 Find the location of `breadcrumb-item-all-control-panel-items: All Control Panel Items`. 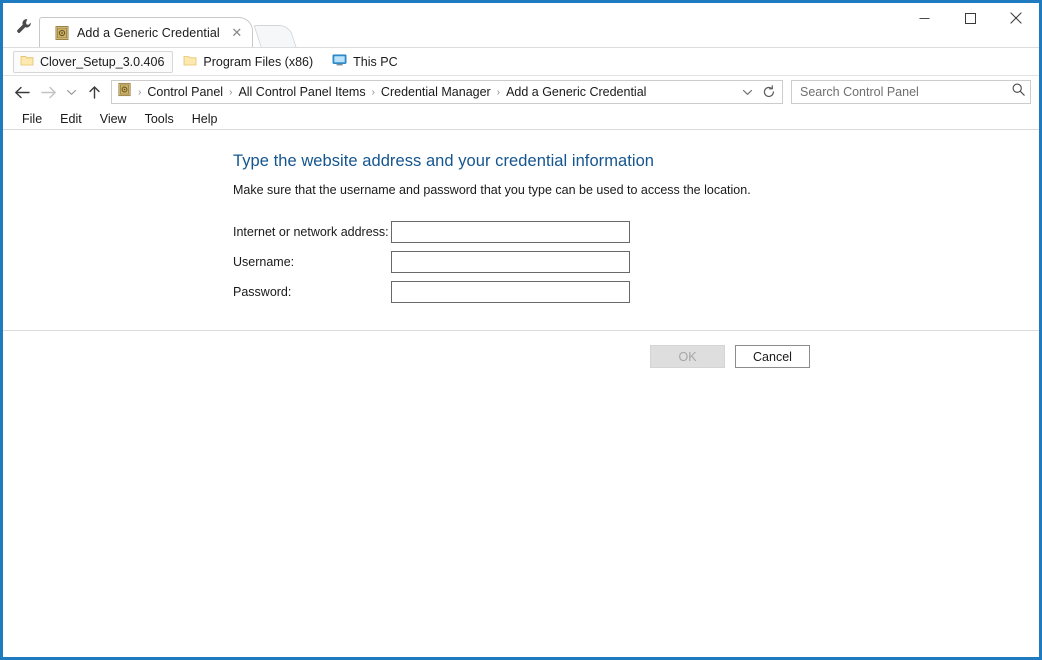

breadcrumb-item-all-control-panel-items: All Control Panel Items is located at coordinates (301, 92).